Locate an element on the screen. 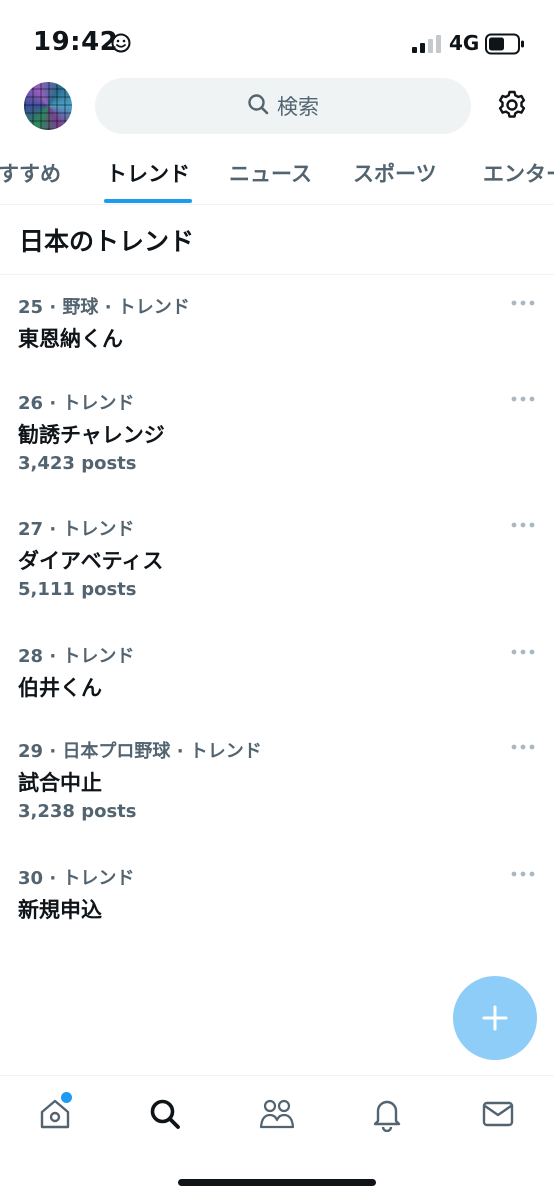 This screenshot has height=1199, width=554. header: 検索 is located at coordinates (277, 106).